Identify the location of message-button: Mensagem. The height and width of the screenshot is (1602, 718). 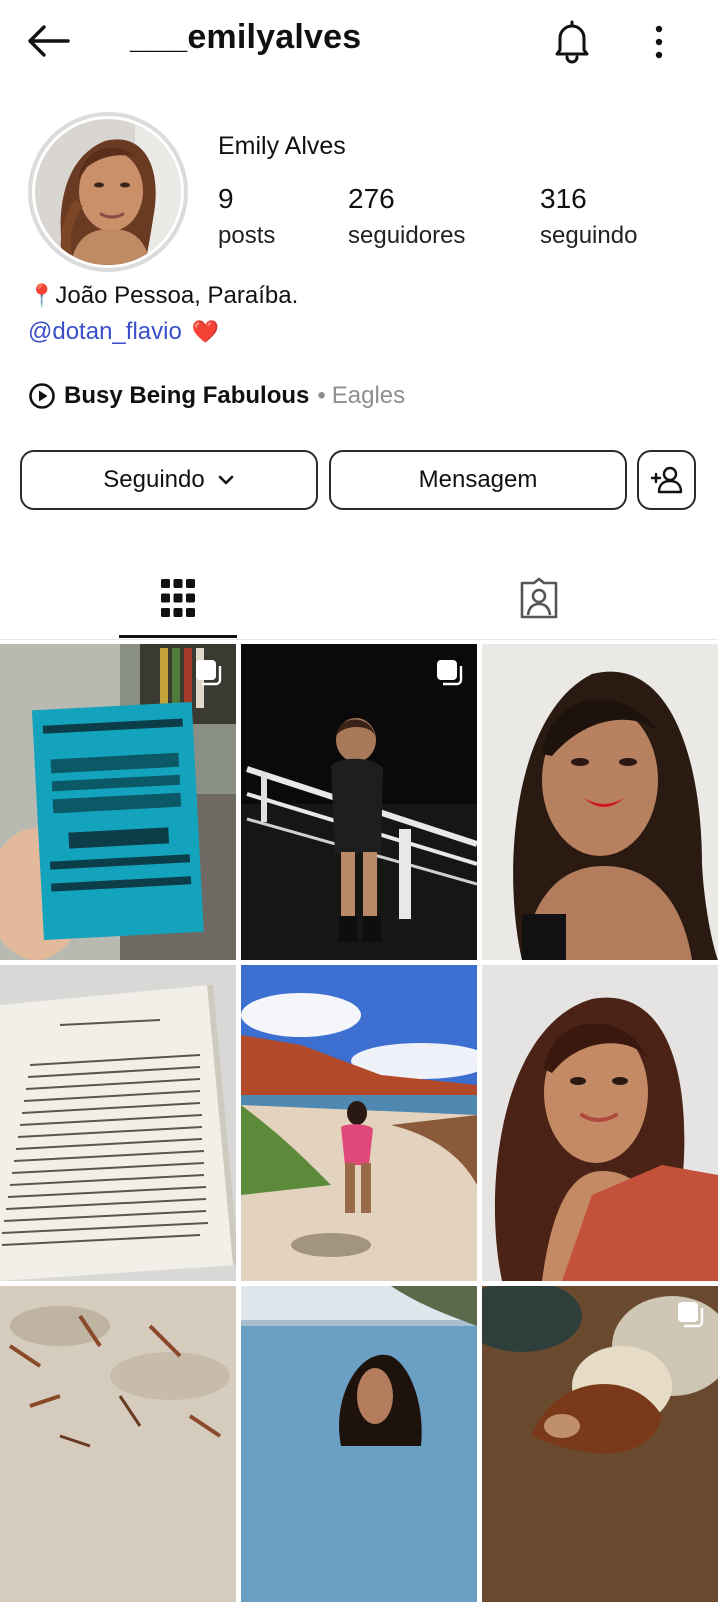
(478, 480).